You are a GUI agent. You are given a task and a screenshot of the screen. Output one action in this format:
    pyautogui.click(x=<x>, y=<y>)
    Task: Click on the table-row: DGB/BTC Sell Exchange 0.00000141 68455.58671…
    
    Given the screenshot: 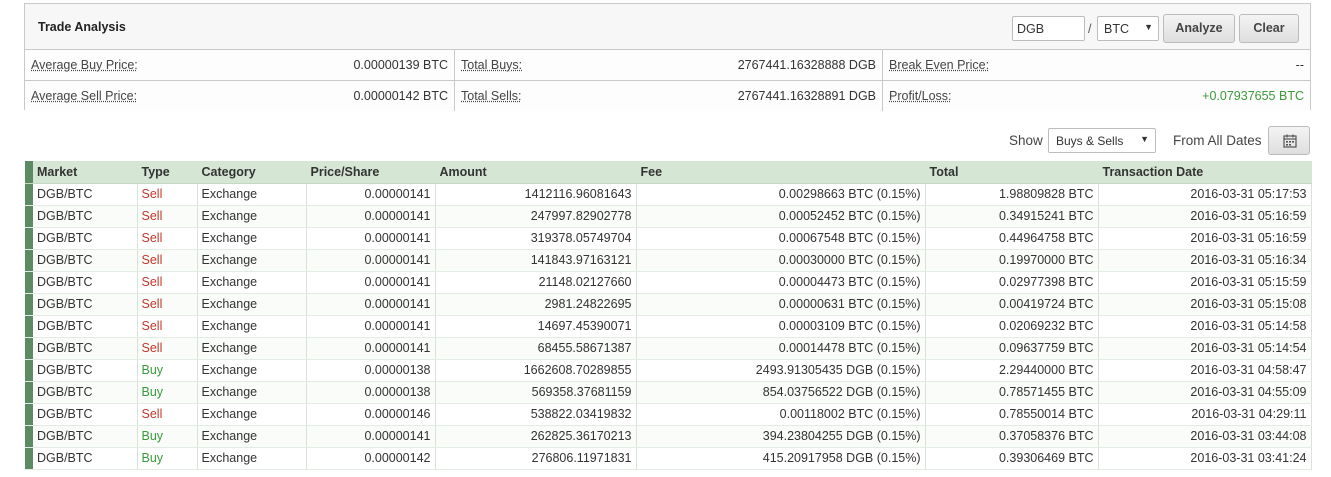 What is the action you would take?
    pyautogui.click(x=668, y=348)
    